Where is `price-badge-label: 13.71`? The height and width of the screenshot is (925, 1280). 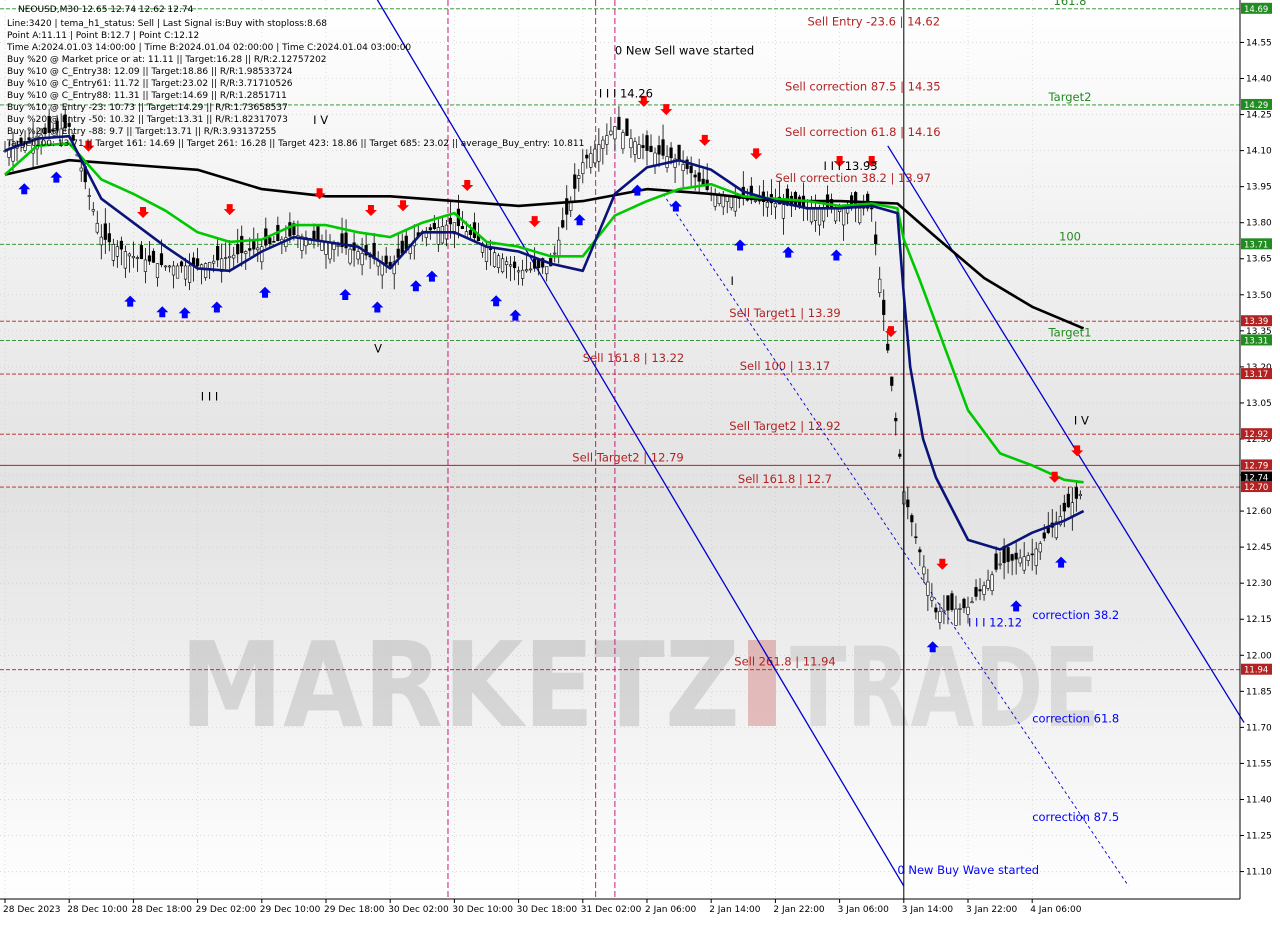
price-badge-label: 13.71 is located at coordinates (1256, 245).